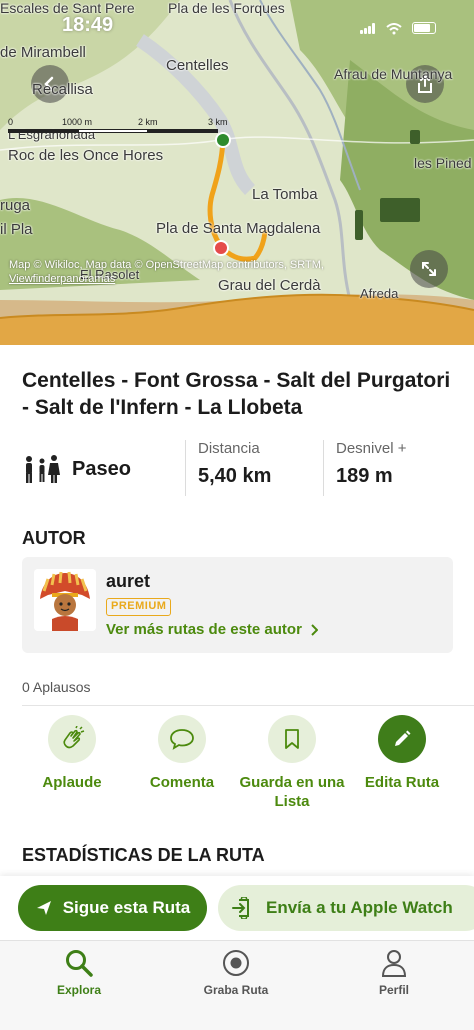 The height and width of the screenshot is (1030, 474). I want to click on tab-perfil: Perfil, so click(394, 972).